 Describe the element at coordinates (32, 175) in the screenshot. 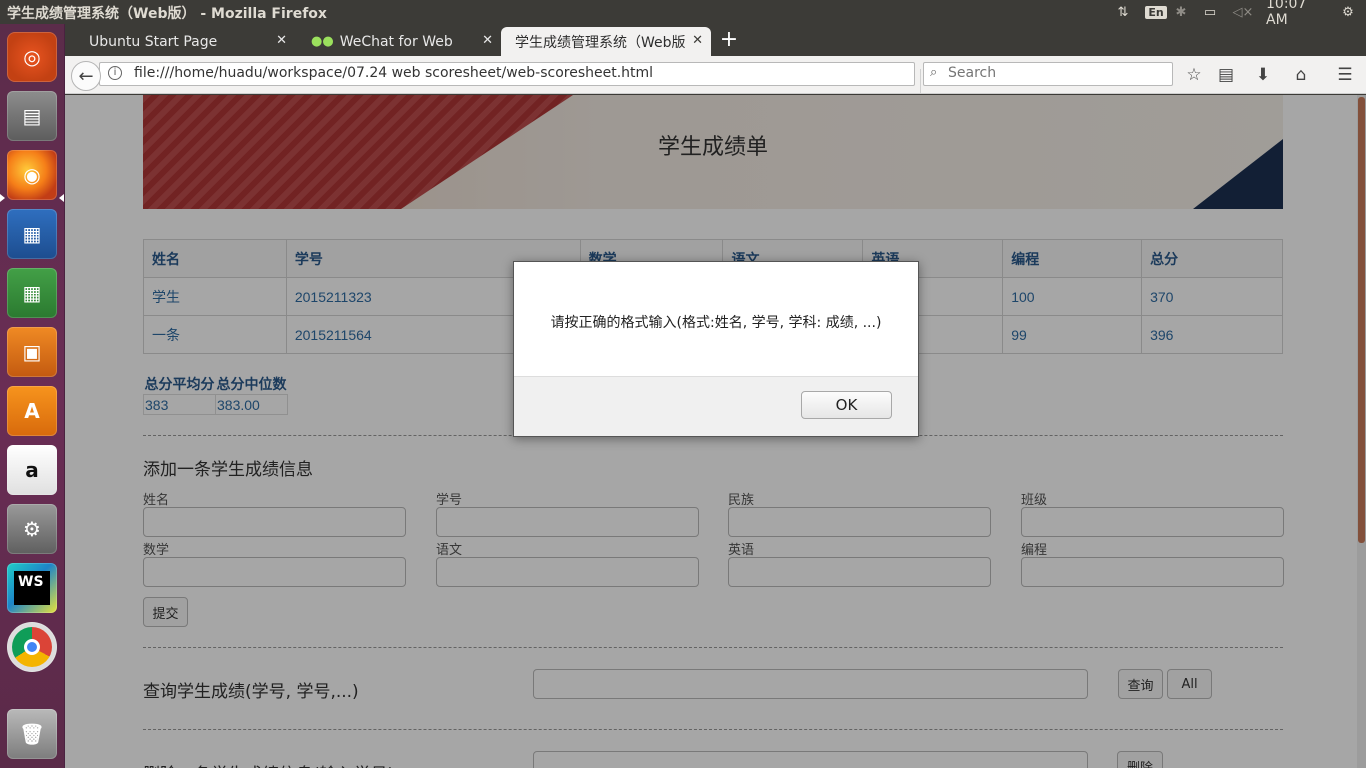

I see `firefox-icon: ◉` at that location.